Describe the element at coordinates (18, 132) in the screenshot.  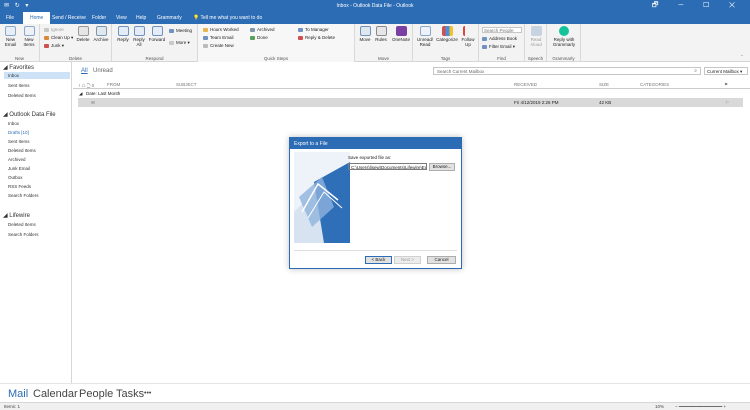
I see `folder-drafts: Drafts [10]` at that location.